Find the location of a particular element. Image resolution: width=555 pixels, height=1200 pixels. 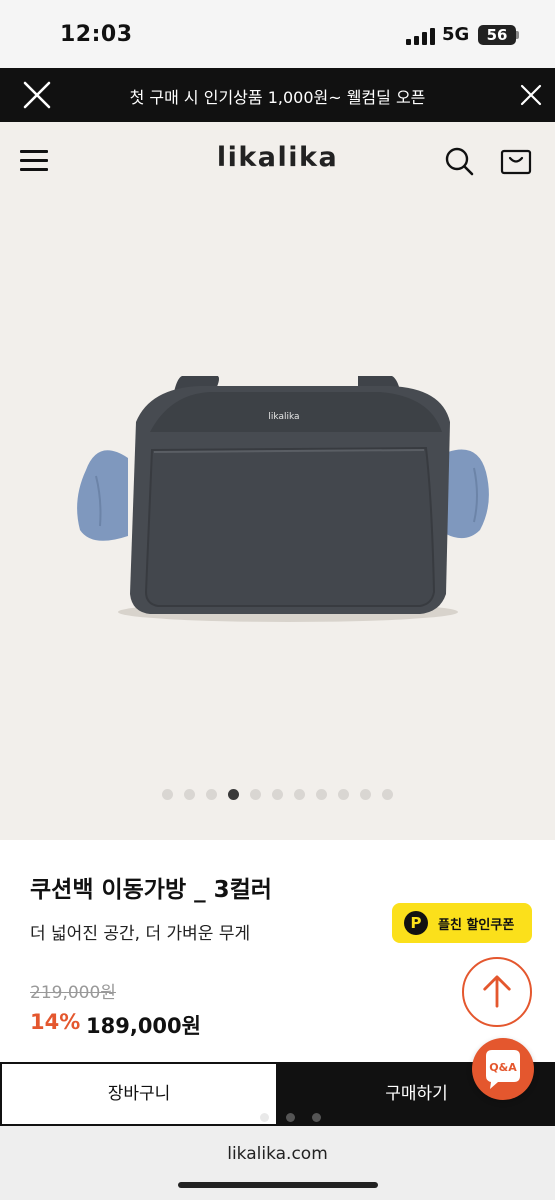

bag-logo-text: likalika is located at coordinates (283, 417).